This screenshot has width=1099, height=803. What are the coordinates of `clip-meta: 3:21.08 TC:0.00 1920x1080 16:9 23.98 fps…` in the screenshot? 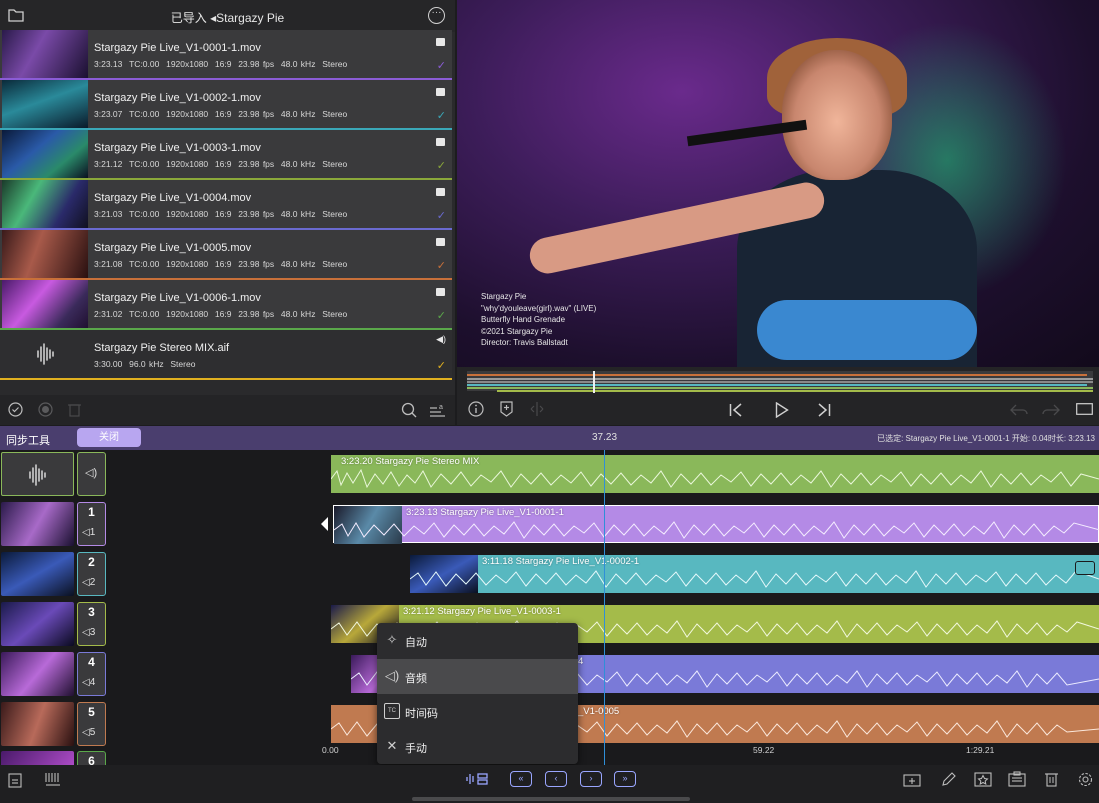 It's located at (221, 264).